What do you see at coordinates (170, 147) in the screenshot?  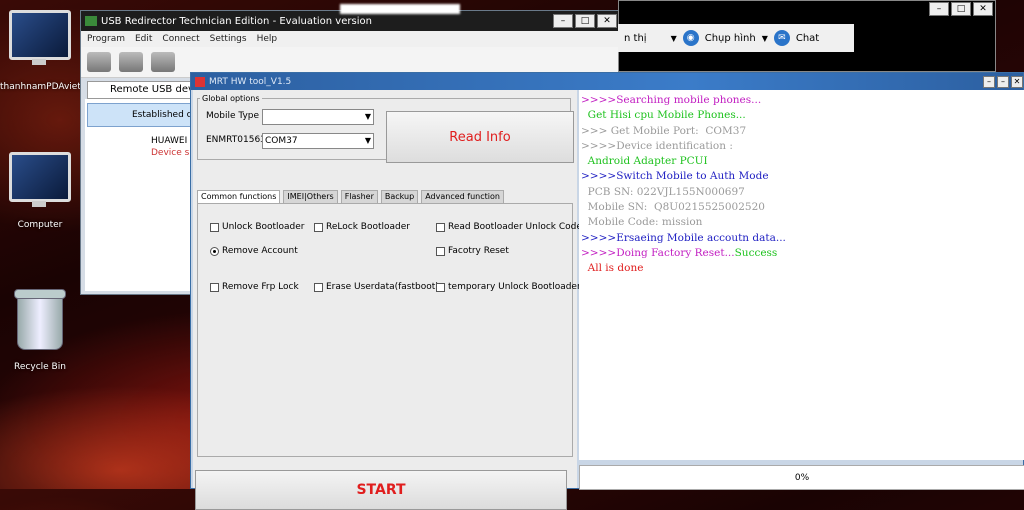 I see `tree-item-huawei: HUAWEI Device s` at bounding box center [170, 147].